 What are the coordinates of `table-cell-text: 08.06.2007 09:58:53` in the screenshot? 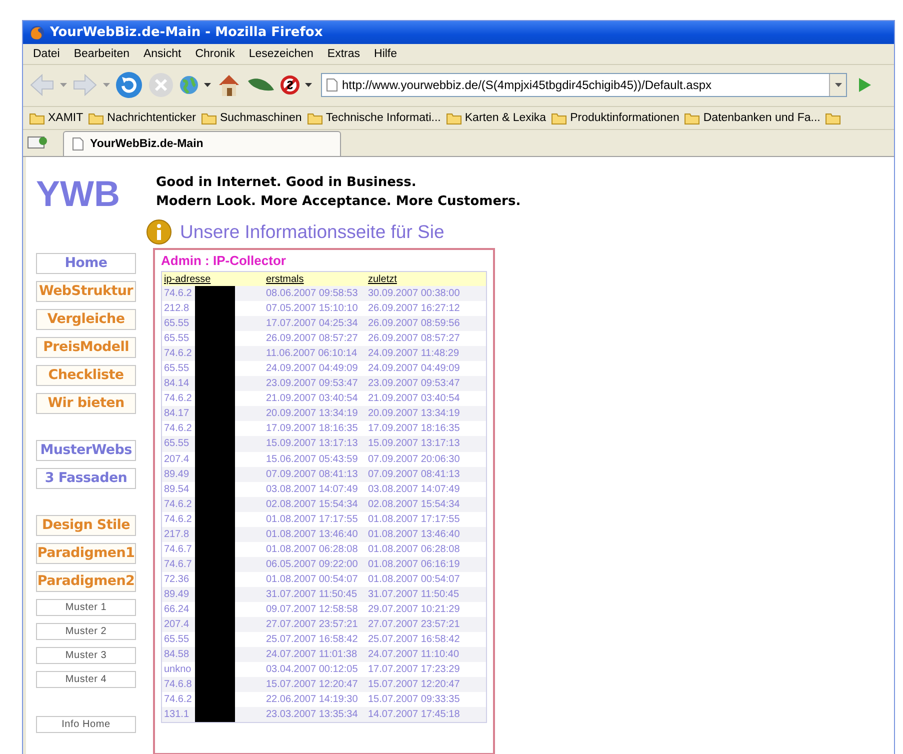 It's located at (312, 294).